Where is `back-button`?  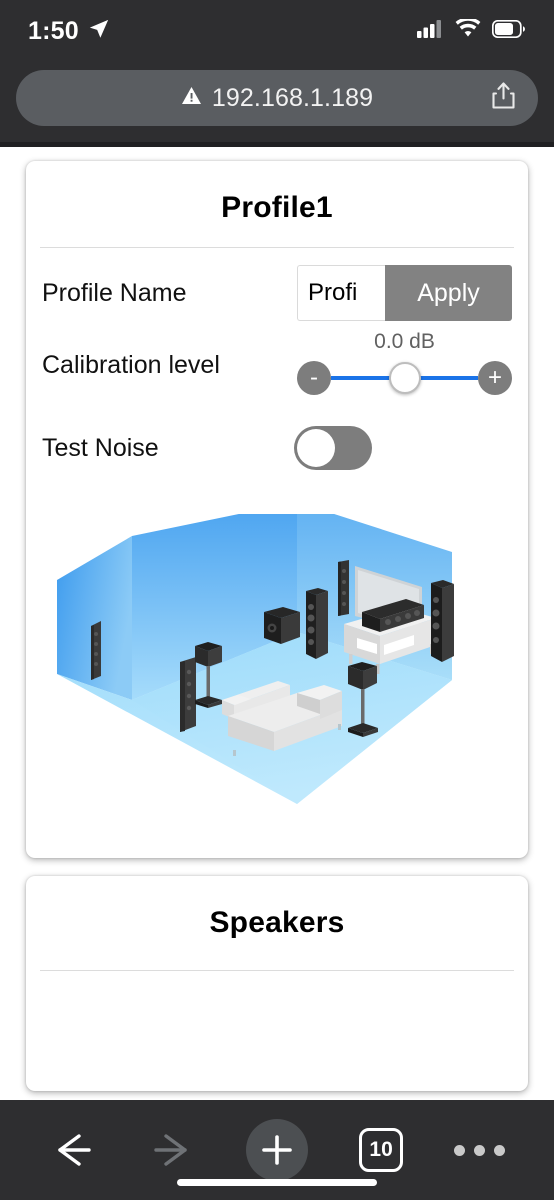 back-button is located at coordinates (73, 1150).